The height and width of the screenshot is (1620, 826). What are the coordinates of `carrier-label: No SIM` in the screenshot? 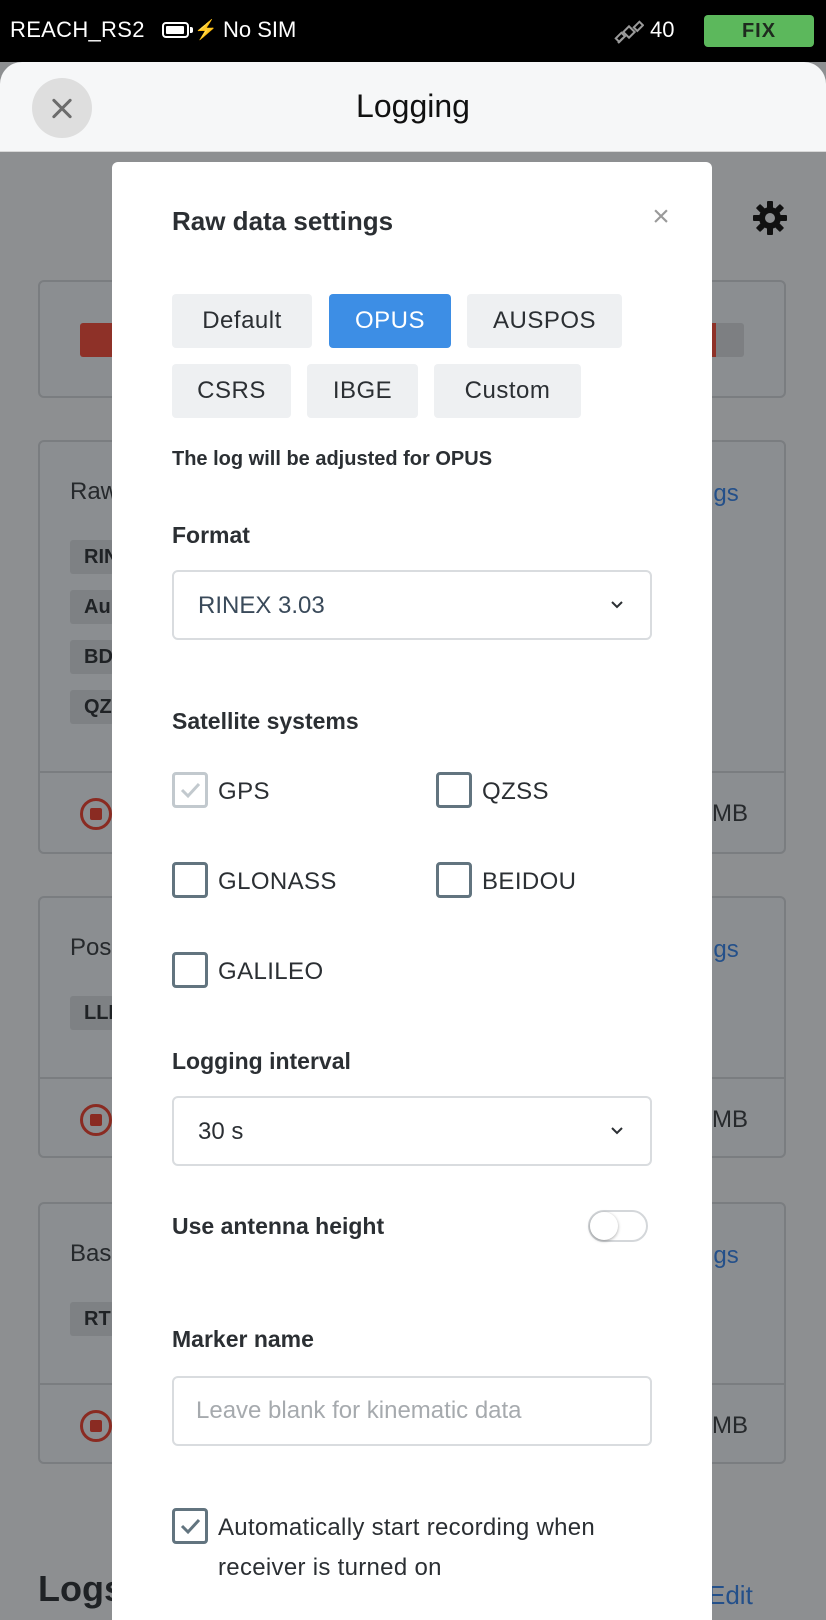 It's located at (260, 29).